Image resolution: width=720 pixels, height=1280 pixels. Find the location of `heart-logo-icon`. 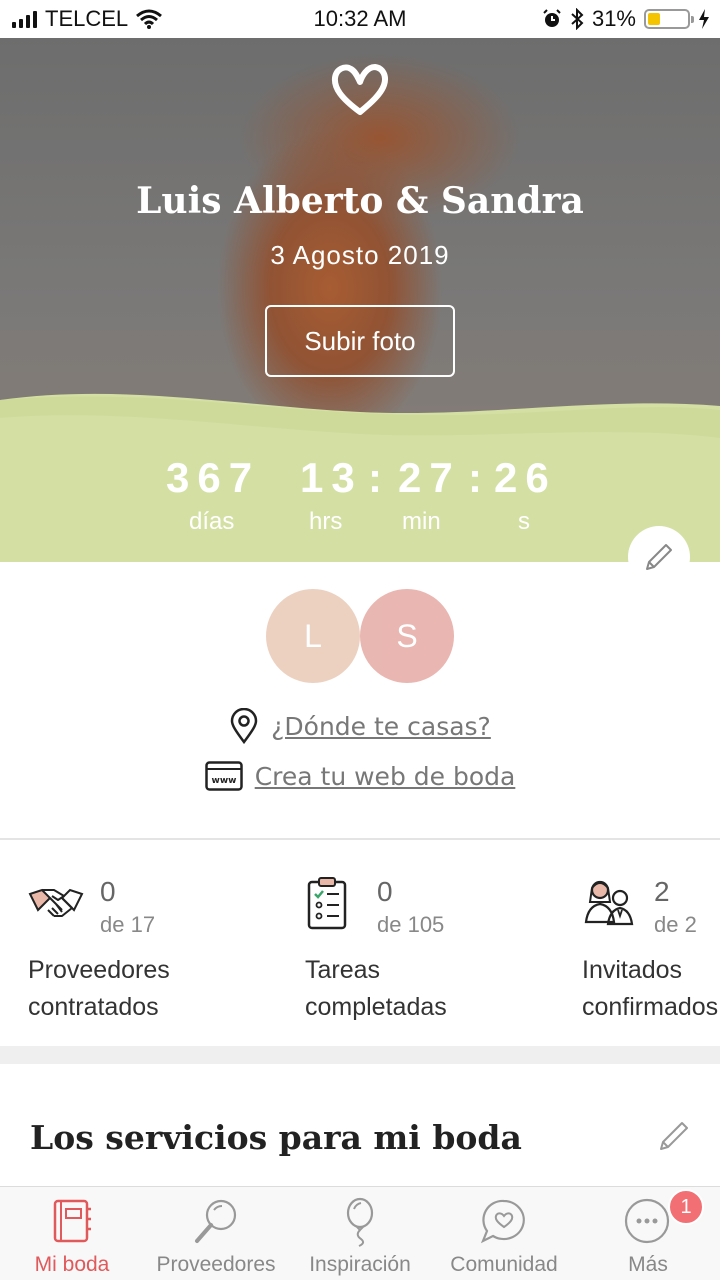

heart-logo-icon is located at coordinates (359, 89).